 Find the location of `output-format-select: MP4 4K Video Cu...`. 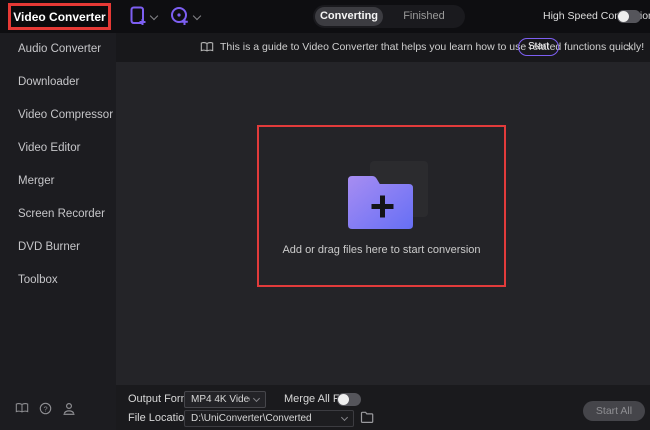

output-format-select: MP4 4K Video Cu... is located at coordinates (225, 399).